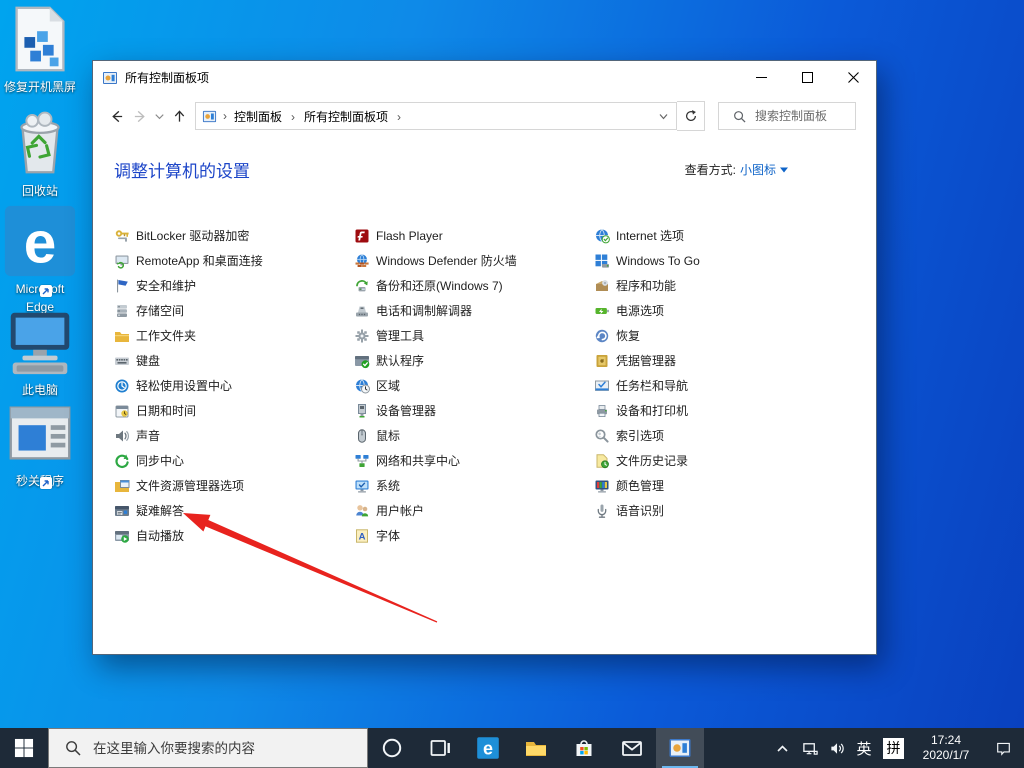 The image size is (1024, 768). I want to click on control-panel-item: 备份和还原(Windows 7), so click(474, 285).